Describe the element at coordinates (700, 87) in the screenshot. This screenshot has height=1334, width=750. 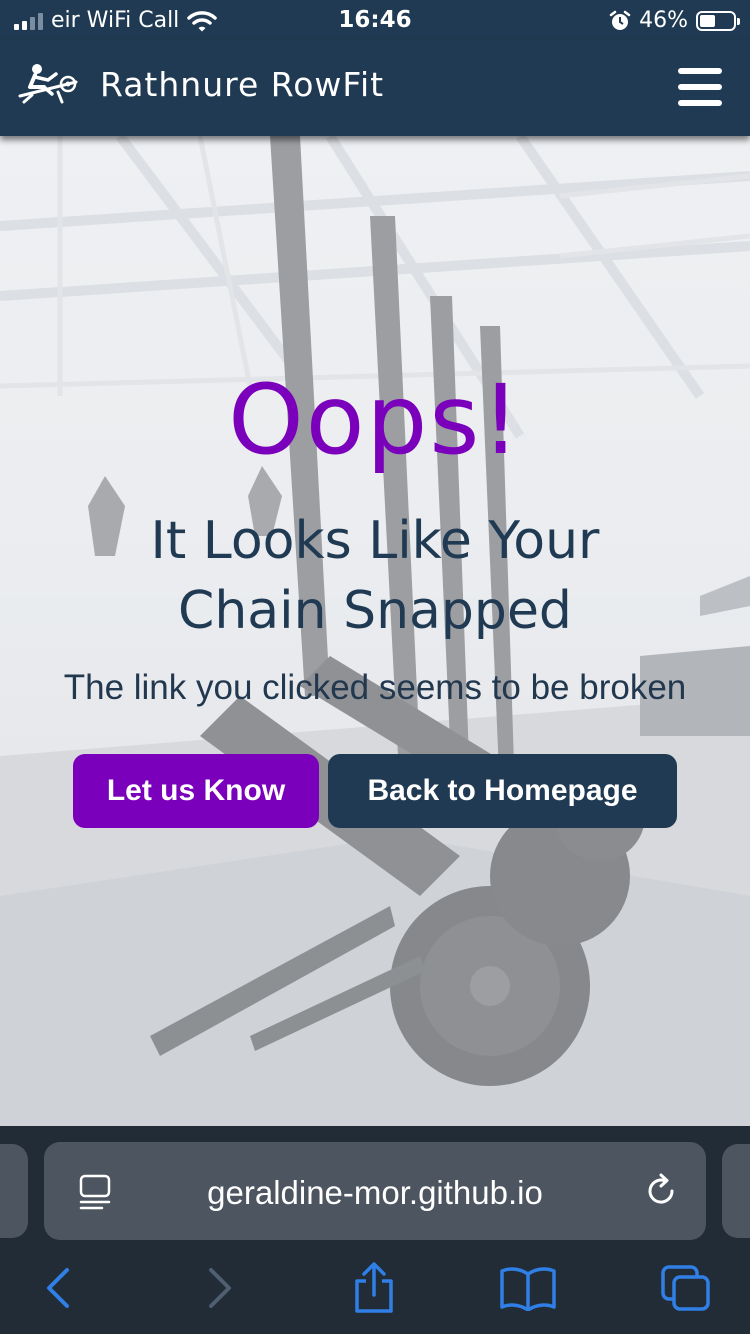
I see `hamburger-menu-icon` at that location.